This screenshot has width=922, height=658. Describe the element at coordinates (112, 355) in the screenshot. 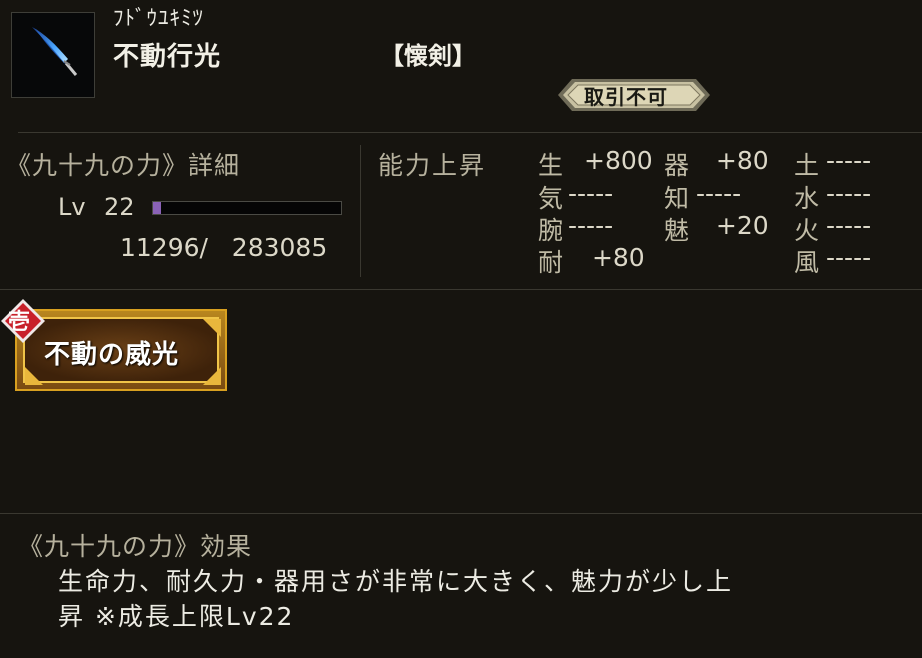

I see `skill-label: 不動の威光` at that location.